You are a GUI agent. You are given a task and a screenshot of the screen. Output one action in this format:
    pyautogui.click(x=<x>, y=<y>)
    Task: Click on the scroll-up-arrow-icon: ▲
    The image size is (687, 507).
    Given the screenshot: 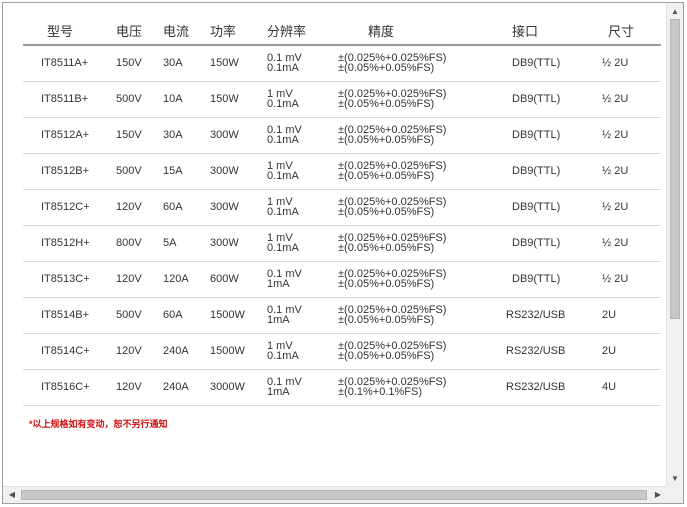 What is the action you would take?
    pyautogui.click(x=675, y=12)
    